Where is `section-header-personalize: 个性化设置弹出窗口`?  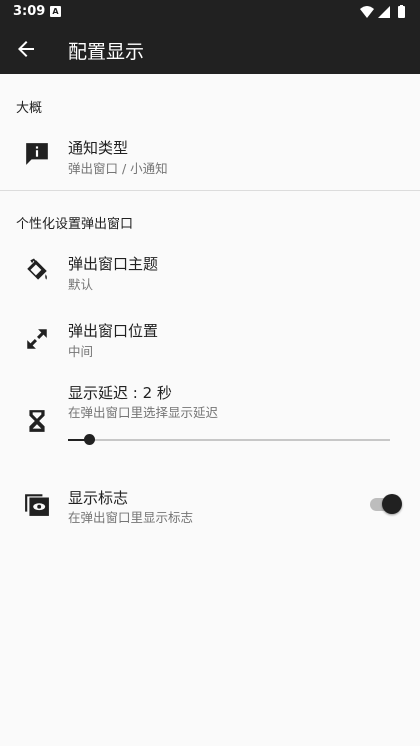 section-header-personalize: 个性化设置弹出窗口 is located at coordinates (75, 224).